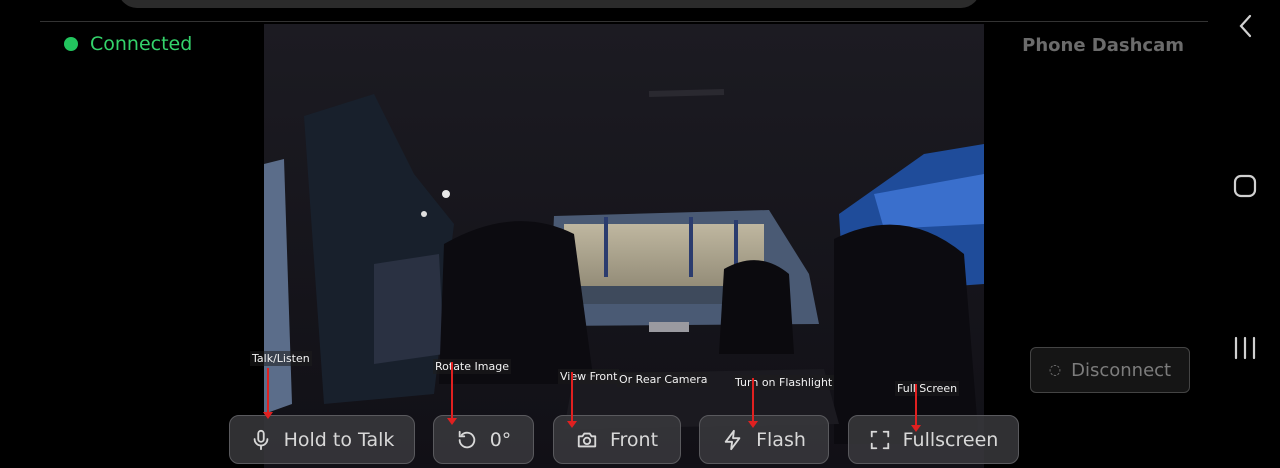  Describe the element at coordinates (784, 382) in the screenshot. I see `annotation-flash: Turn on Flashlight` at that location.